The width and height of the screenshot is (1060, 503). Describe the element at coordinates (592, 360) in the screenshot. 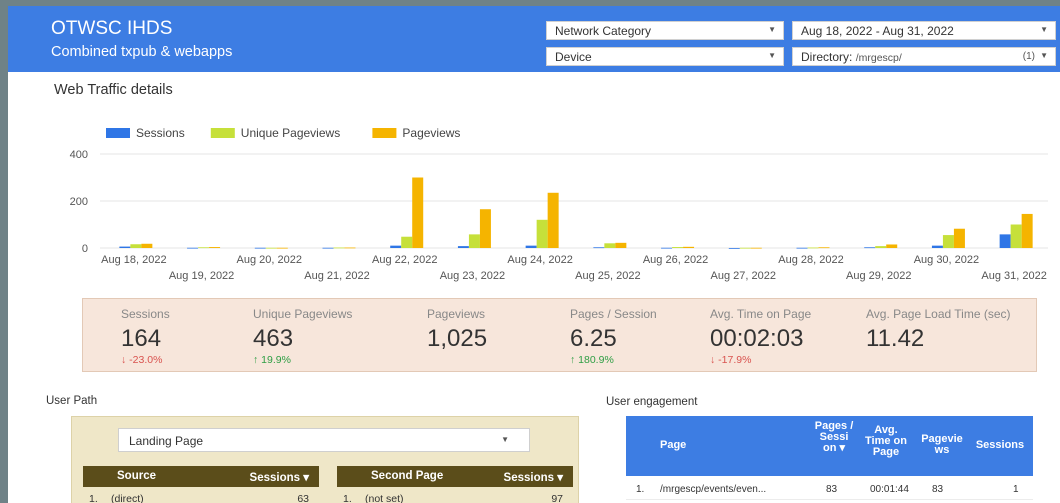

I see `kpi-change: ↑ 180.9%` at that location.